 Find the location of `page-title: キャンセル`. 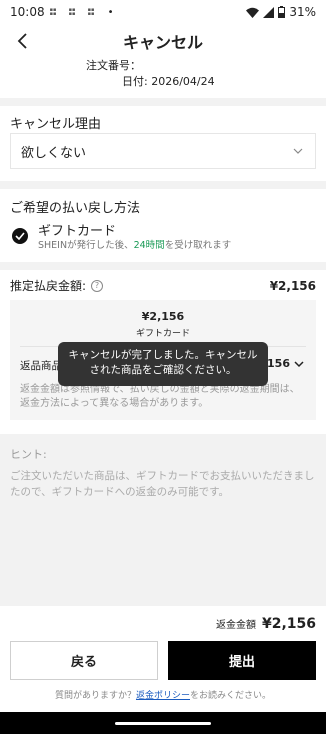

page-title: キャンセル is located at coordinates (162, 42).